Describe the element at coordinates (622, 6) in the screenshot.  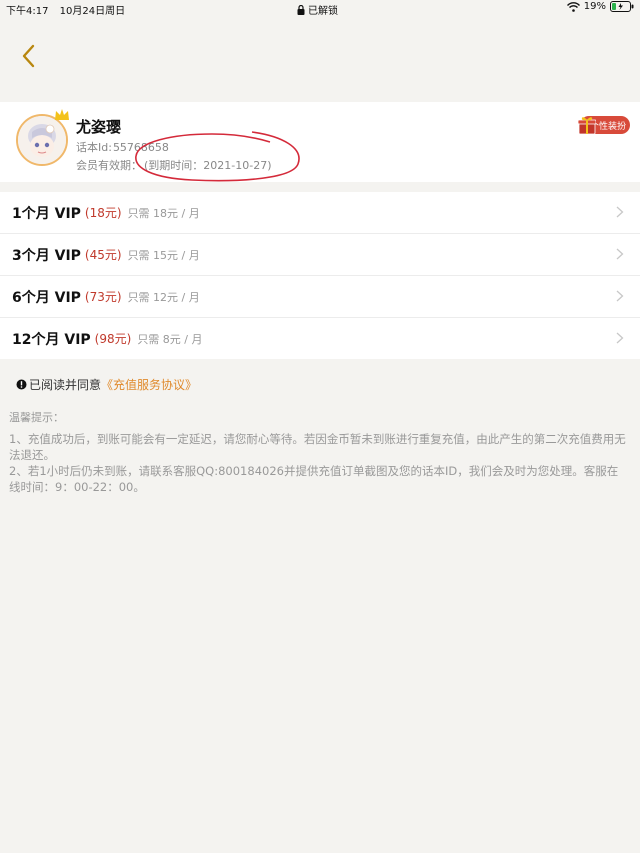
I see `battery-icon` at that location.